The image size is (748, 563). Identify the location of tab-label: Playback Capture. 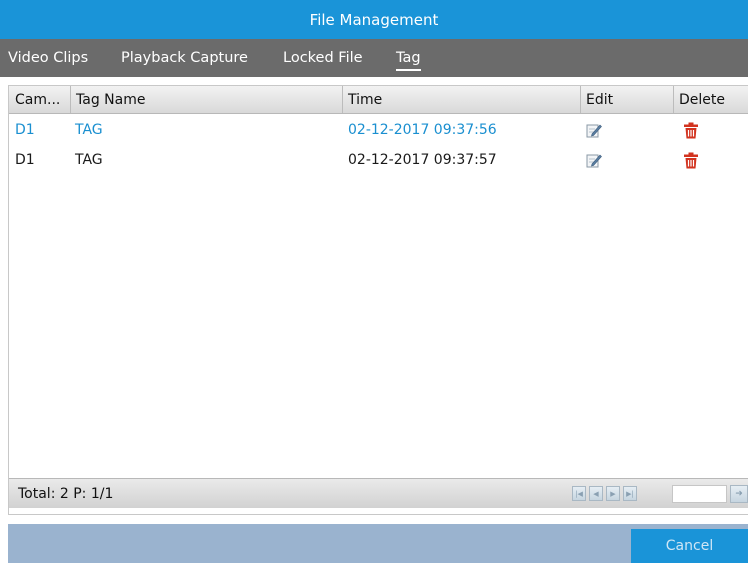
(184, 58).